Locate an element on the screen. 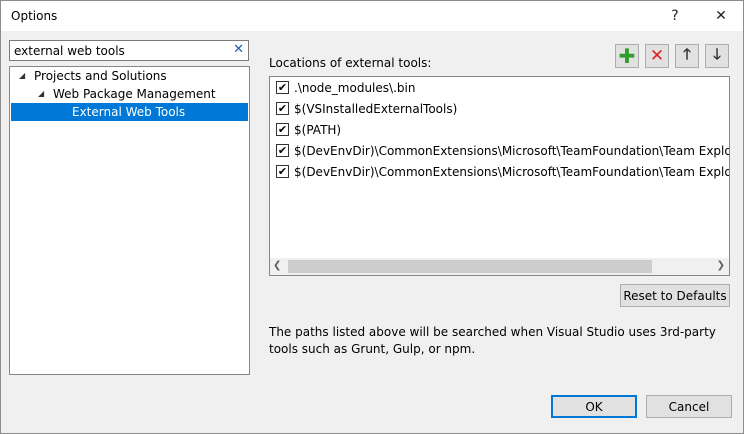  arrow-down-icon: 🡓 is located at coordinates (717, 53).